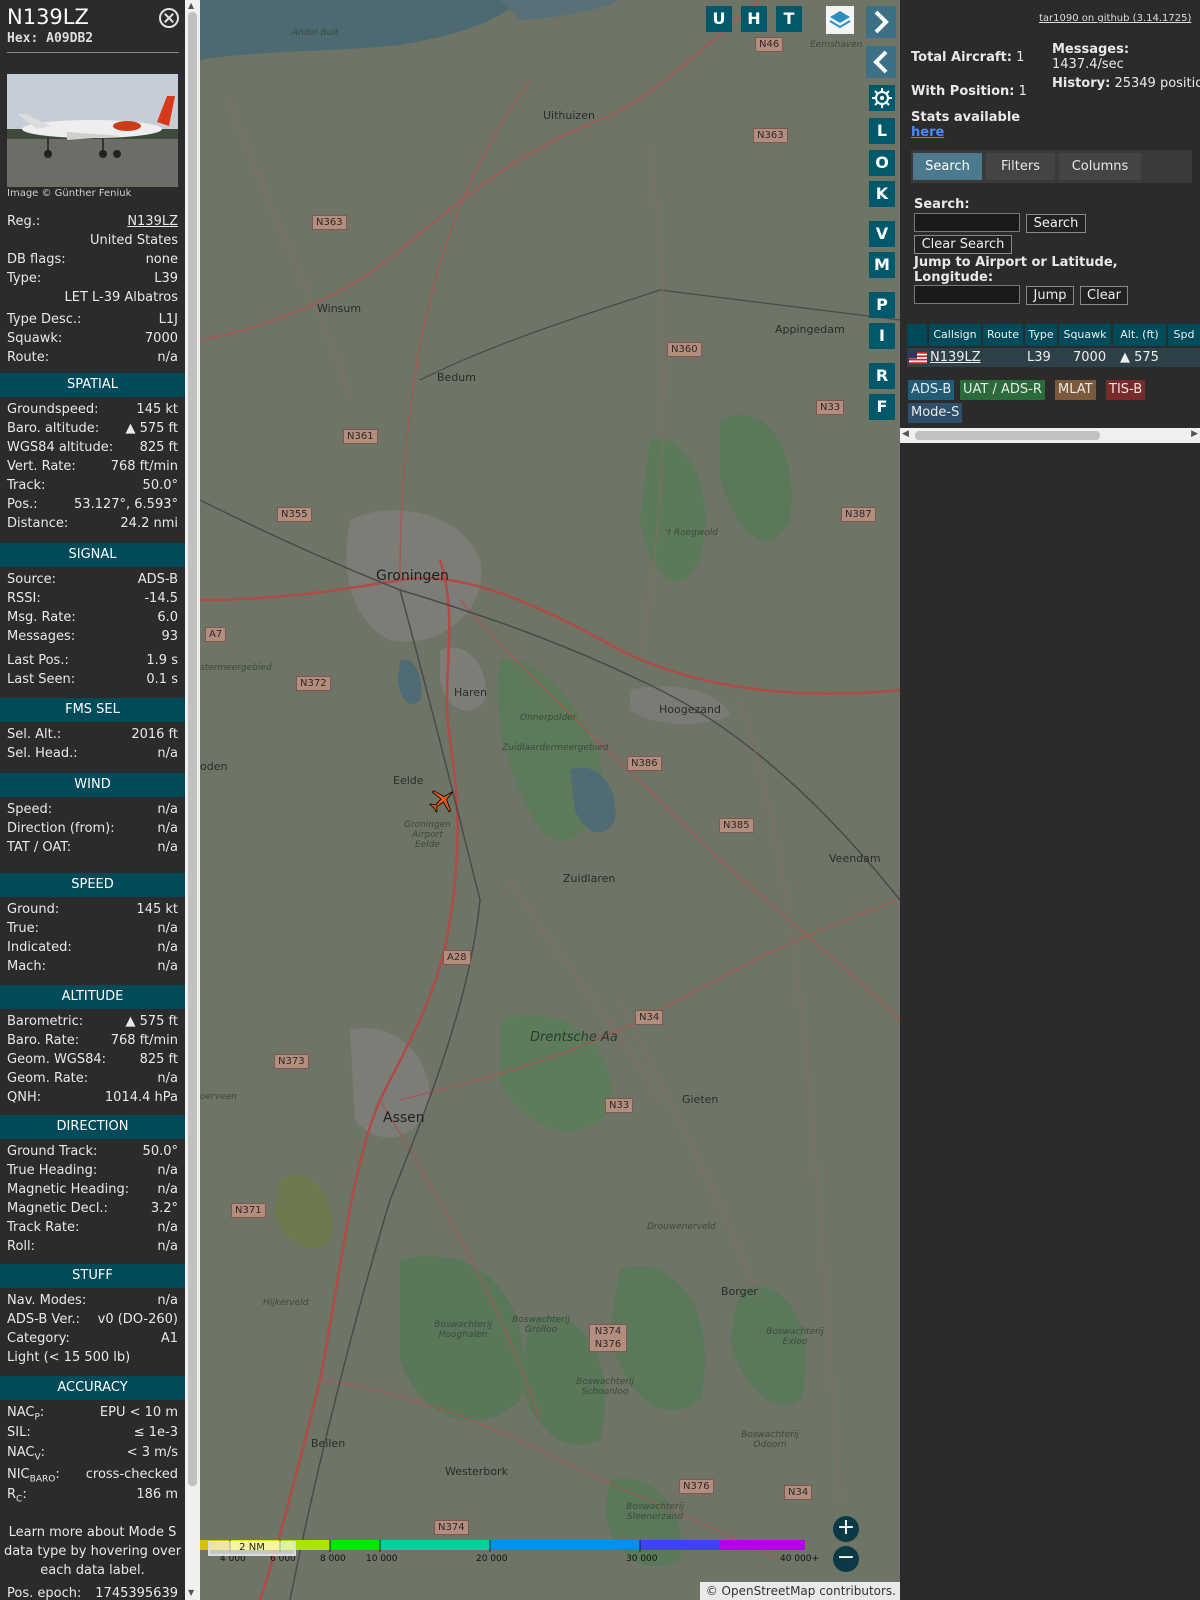 The height and width of the screenshot is (1600, 1200). Describe the element at coordinates (1085, 335) in the screenshot. I see `column-header-squawk: Squawk` at that location.